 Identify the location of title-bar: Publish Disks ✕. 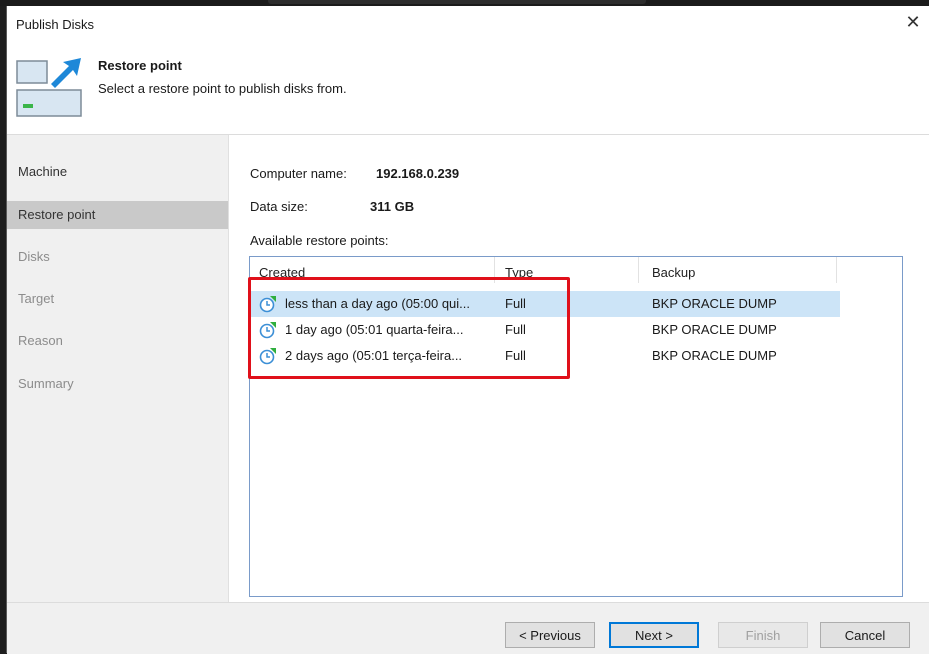
(468, 23).